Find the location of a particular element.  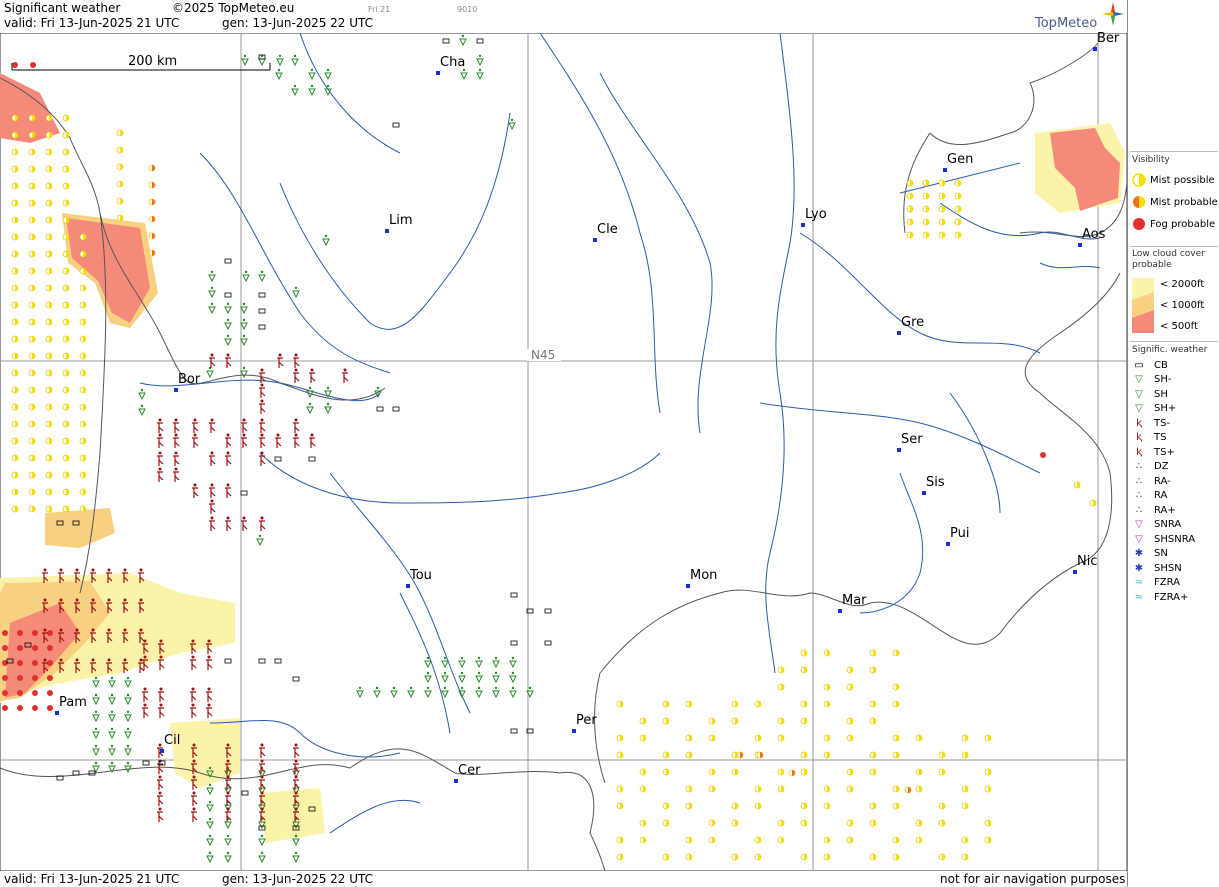

legend-item-ra-minusplus: ∴ RA+ is located at coordinates (1154, 510).